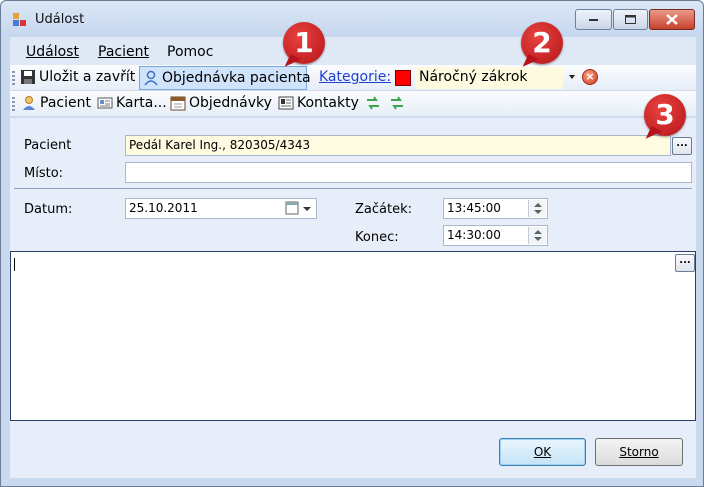  I want to click on category-dropdown-icon, so click(572, 77).